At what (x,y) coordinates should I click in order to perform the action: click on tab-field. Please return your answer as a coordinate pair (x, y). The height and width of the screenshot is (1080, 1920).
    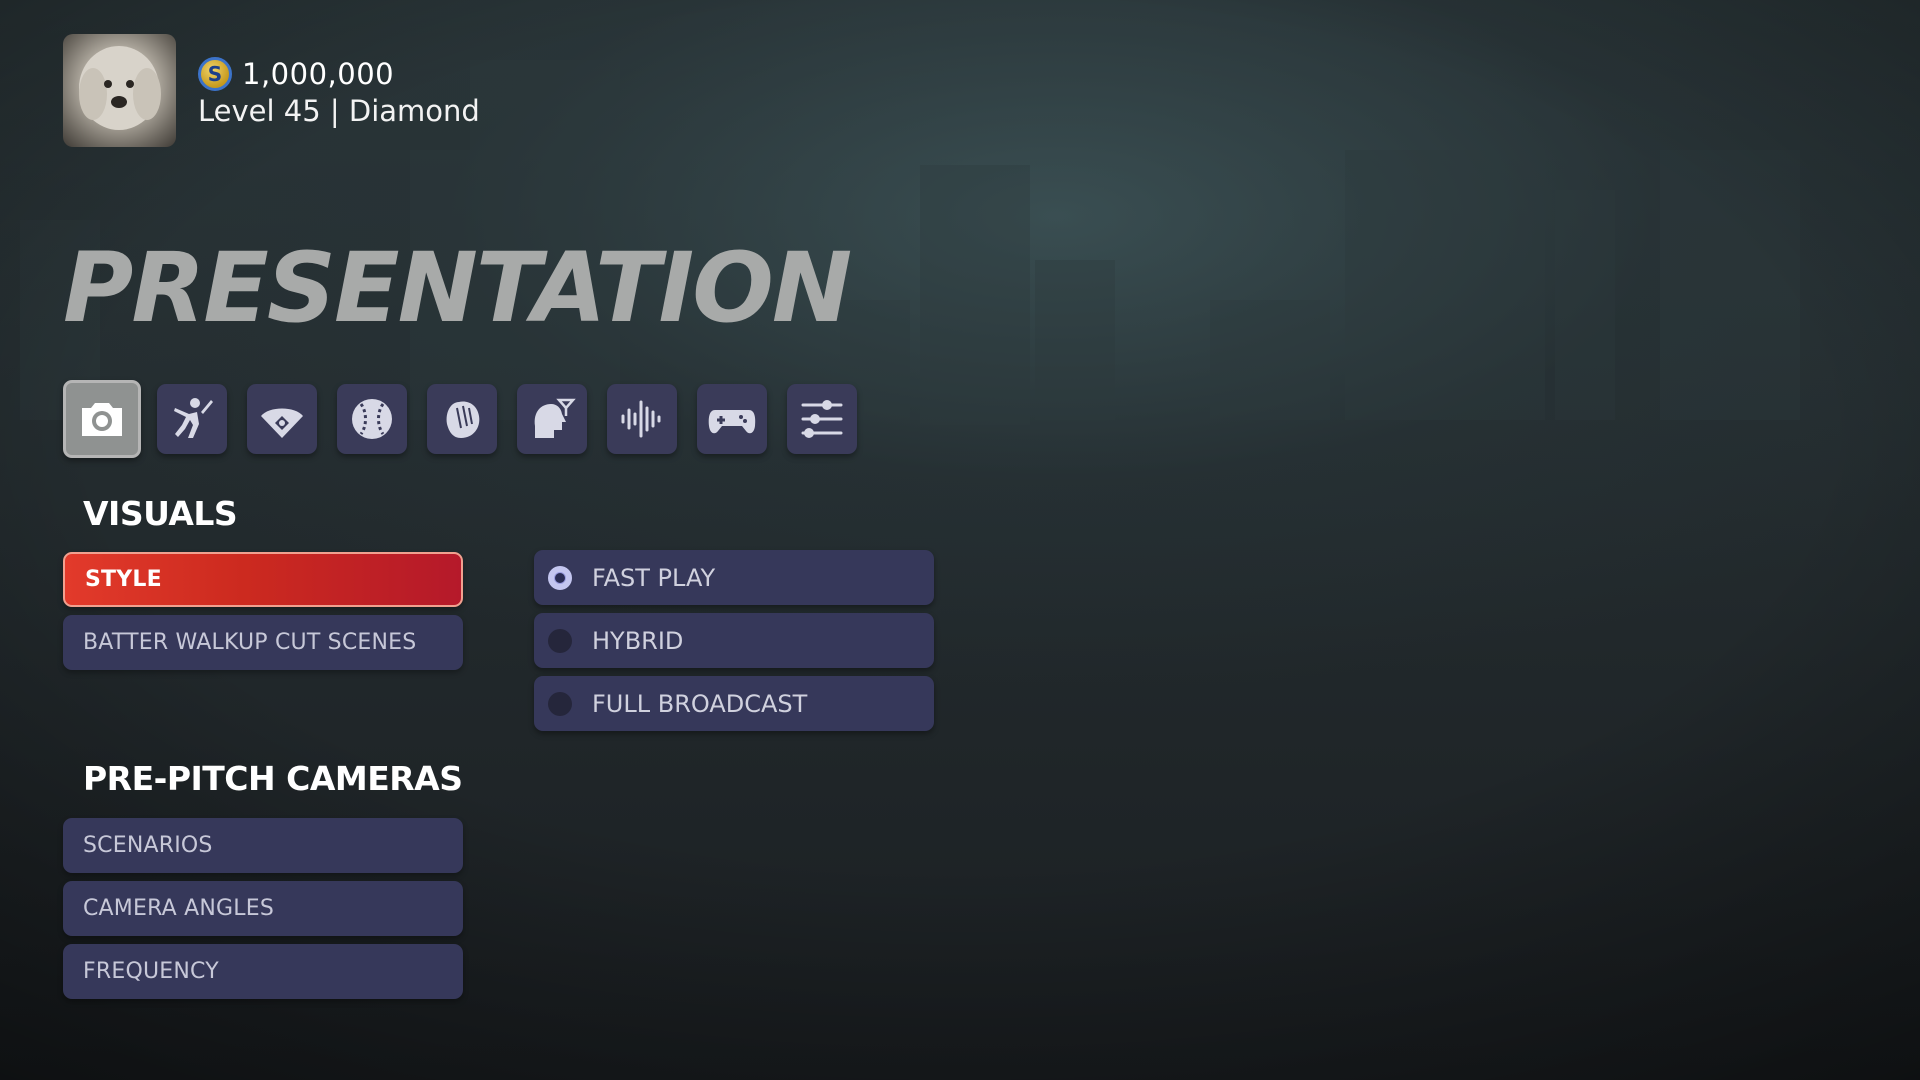
    Looking at the image, I should click on (282, 419).